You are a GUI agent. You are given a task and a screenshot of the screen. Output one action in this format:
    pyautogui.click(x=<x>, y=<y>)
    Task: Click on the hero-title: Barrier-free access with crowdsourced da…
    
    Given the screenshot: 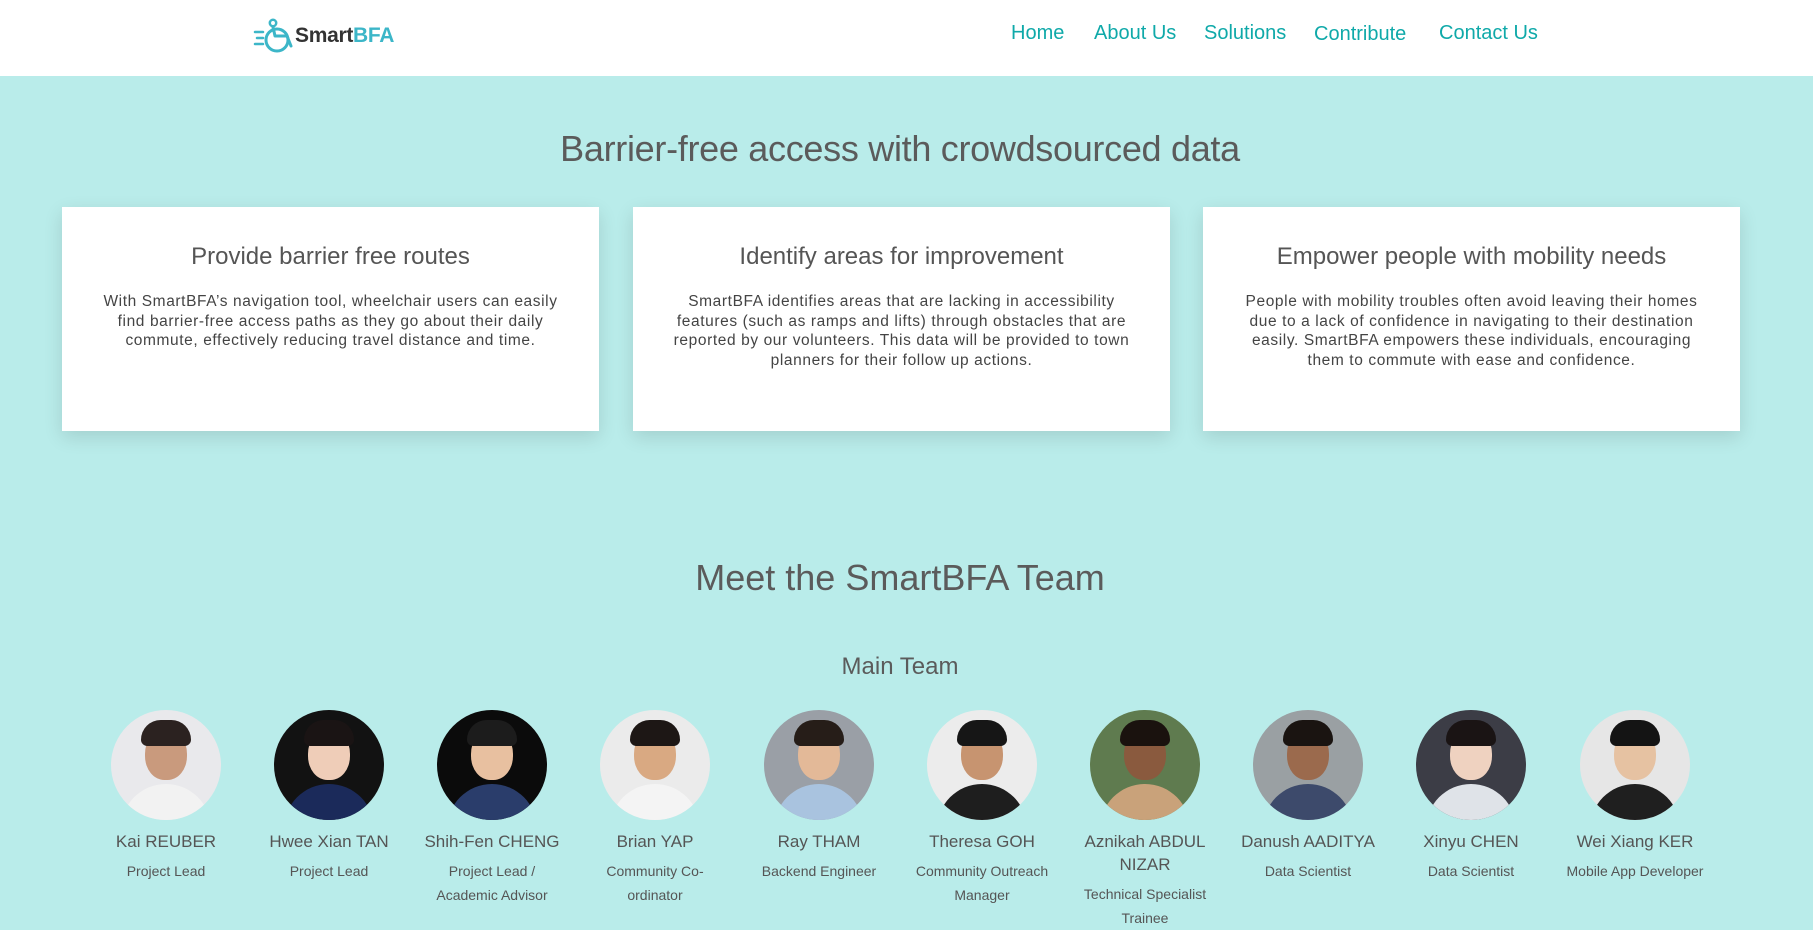 What is the action you would take?
    pyautogui.click(x=900, y=148)
    